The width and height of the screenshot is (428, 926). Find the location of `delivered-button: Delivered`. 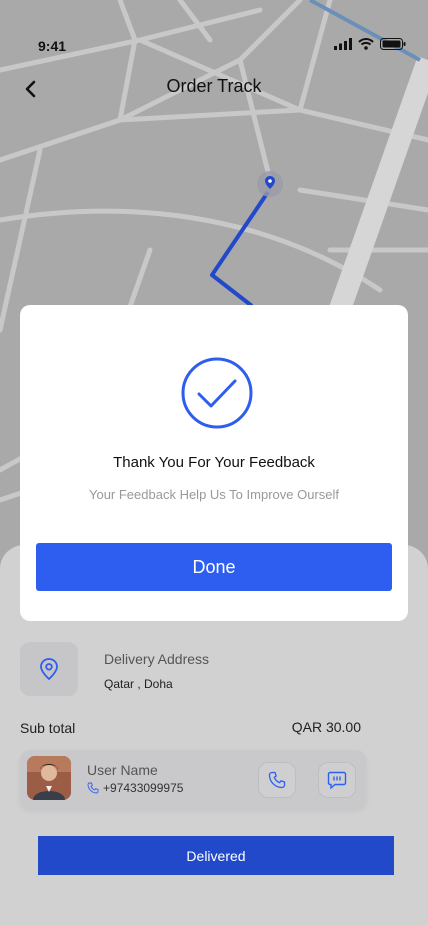

delivered-button: Delivered is located at coordinates (216, 855).